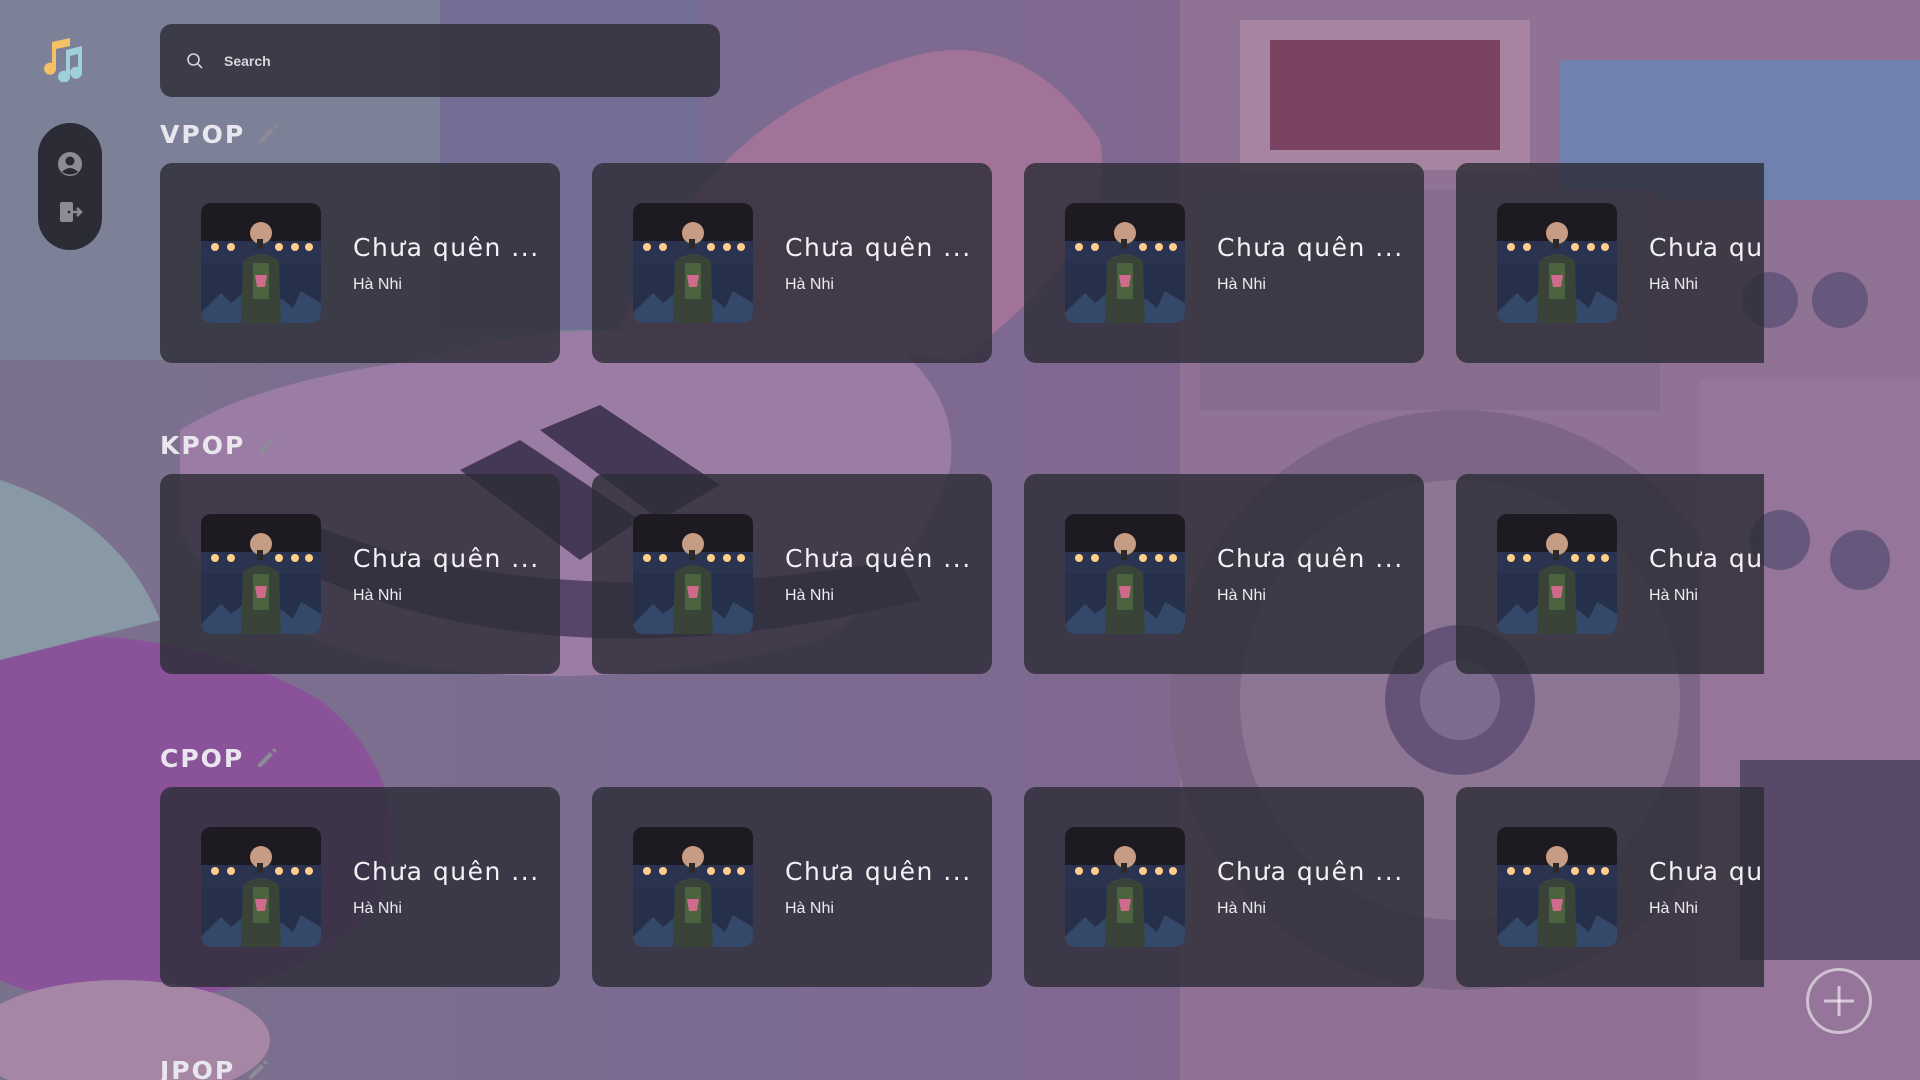 This screenshot has height=1080, width=1920. What do you see at coordinates (203, 134) in the screenshot?
I see `section-title: VPOP` at bounding box center [203, 134].